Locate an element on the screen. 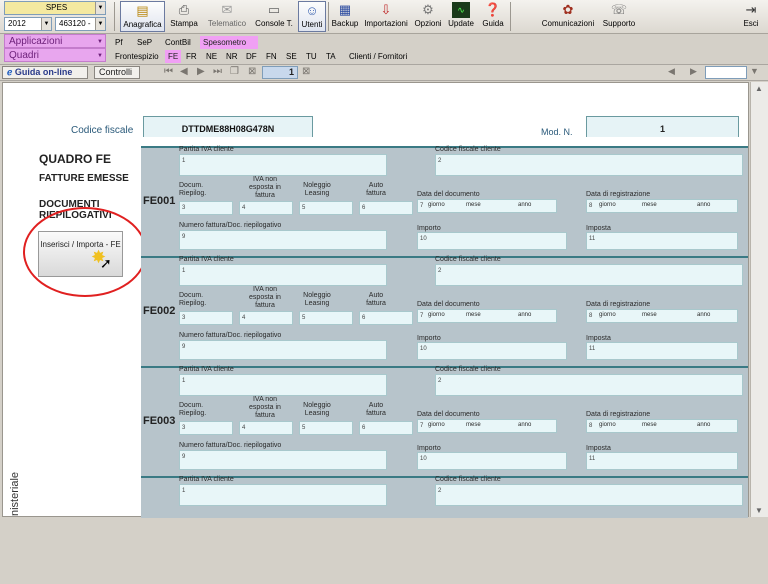  page-number-field: 1 is located at coordinates (280, 72).